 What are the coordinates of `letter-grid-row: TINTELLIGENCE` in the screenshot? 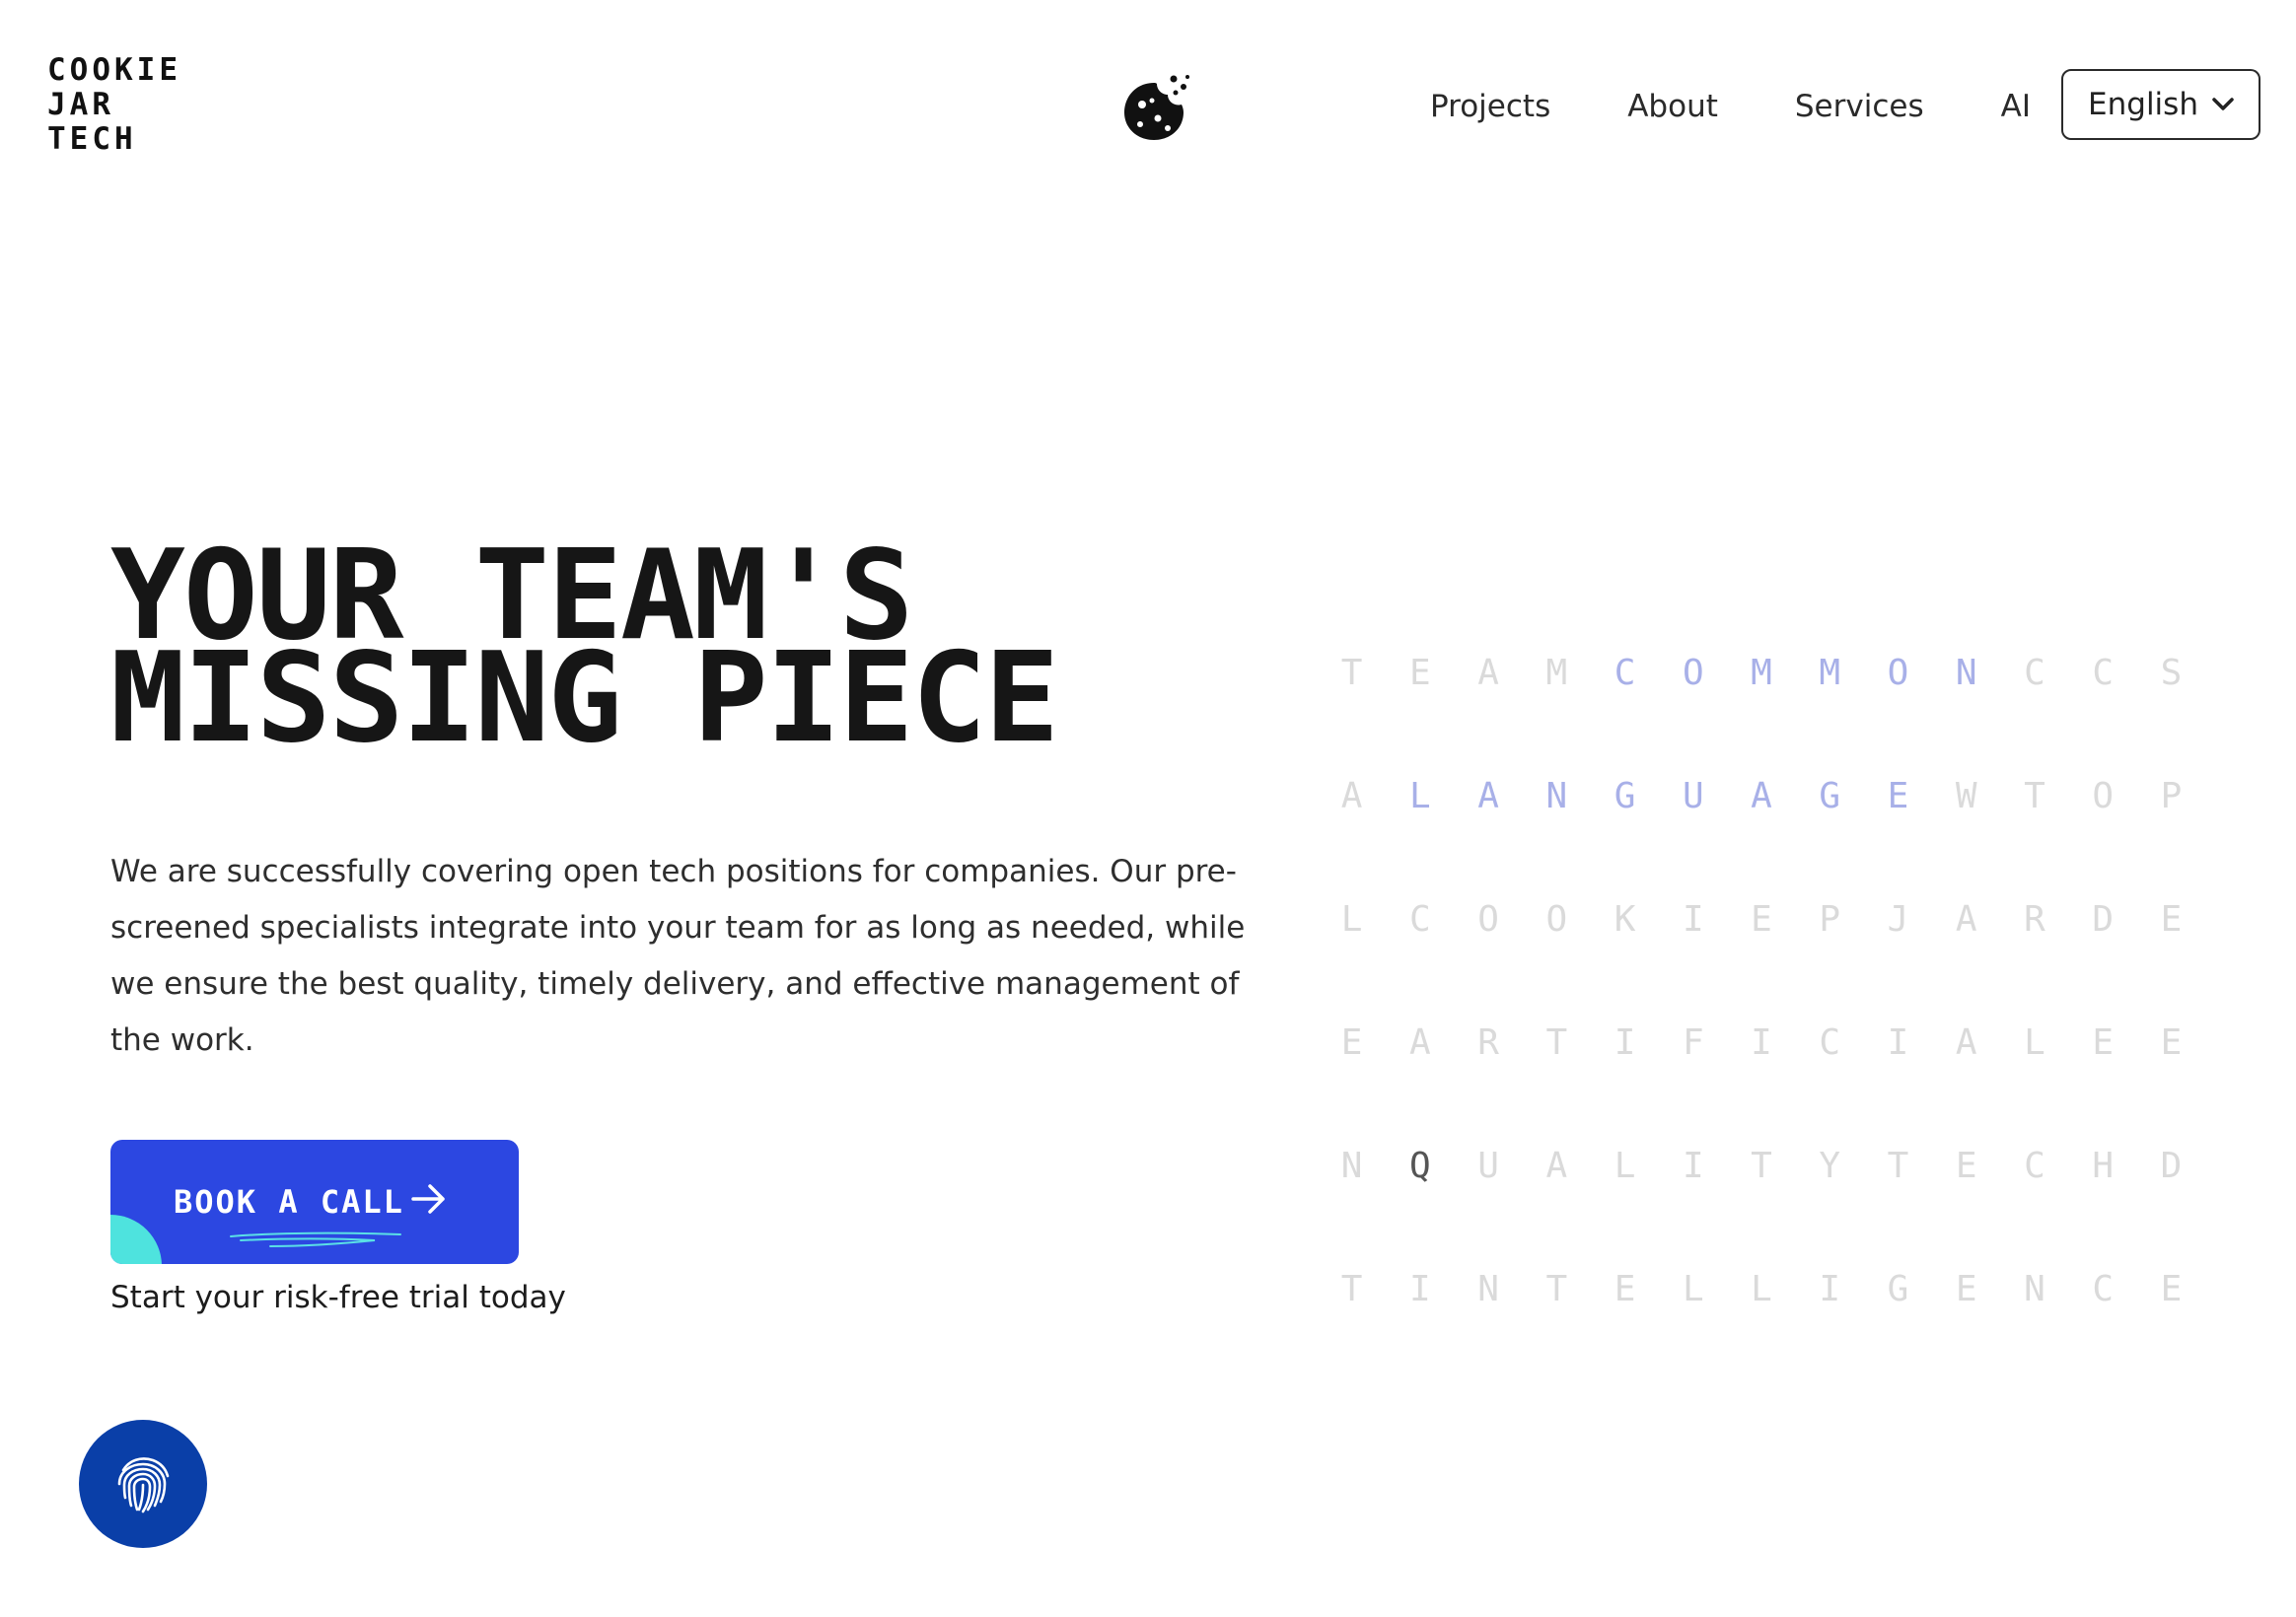 It's located at (1762, 1289).